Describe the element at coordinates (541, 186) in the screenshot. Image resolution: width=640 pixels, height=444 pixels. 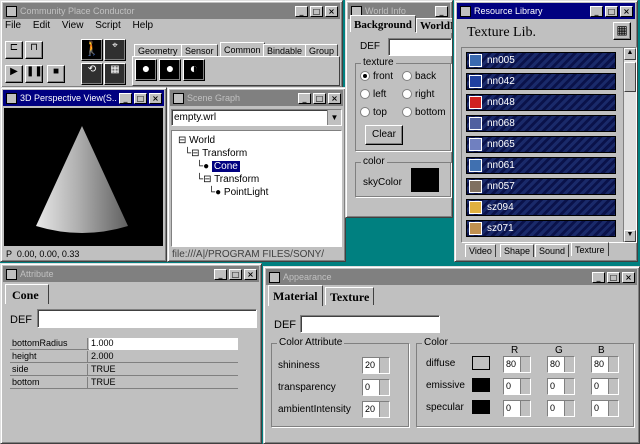
I see `list-item: nn057` at that location.